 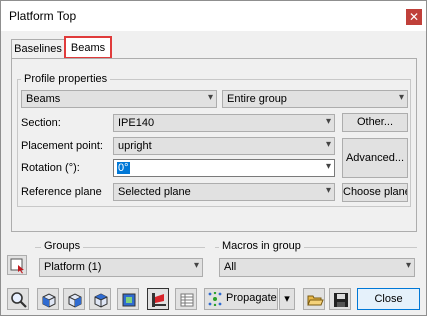 I want to click on placement-point-select: upright ▾, so click(x=224, y=146).